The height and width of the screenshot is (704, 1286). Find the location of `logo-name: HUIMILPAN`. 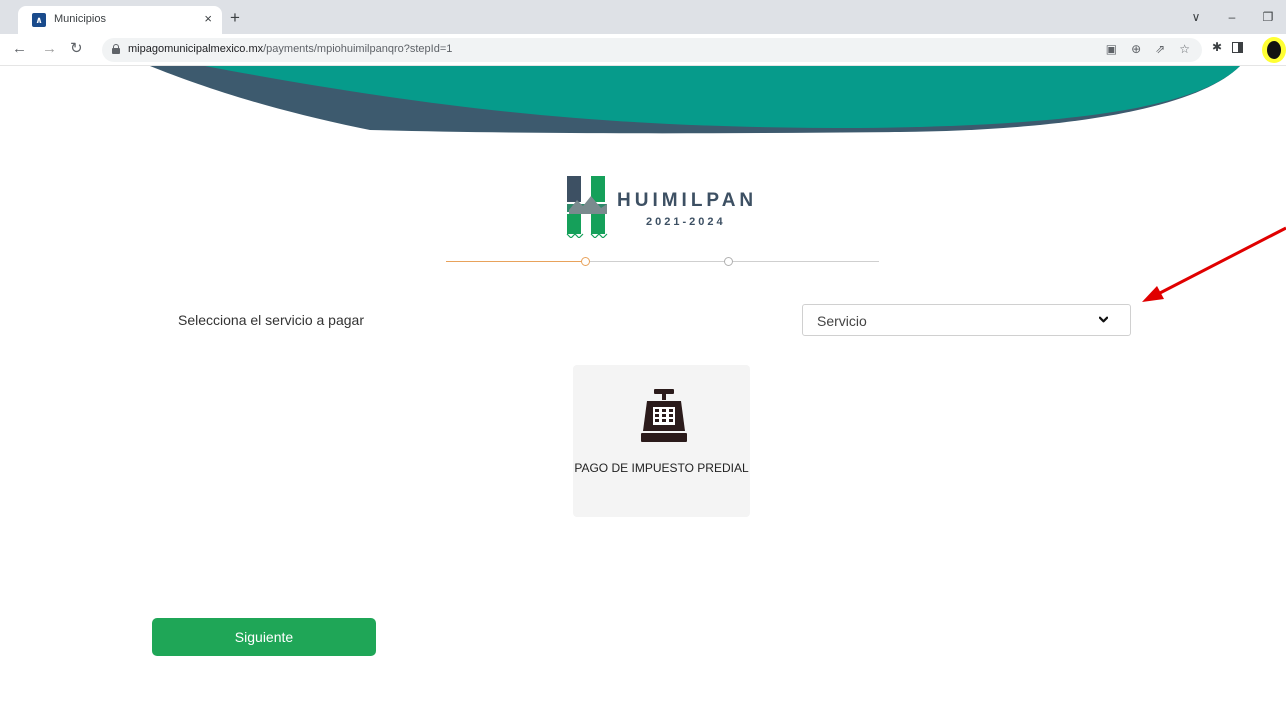

logo-name: HUIMILPAN is located at coordinates (687, 200).